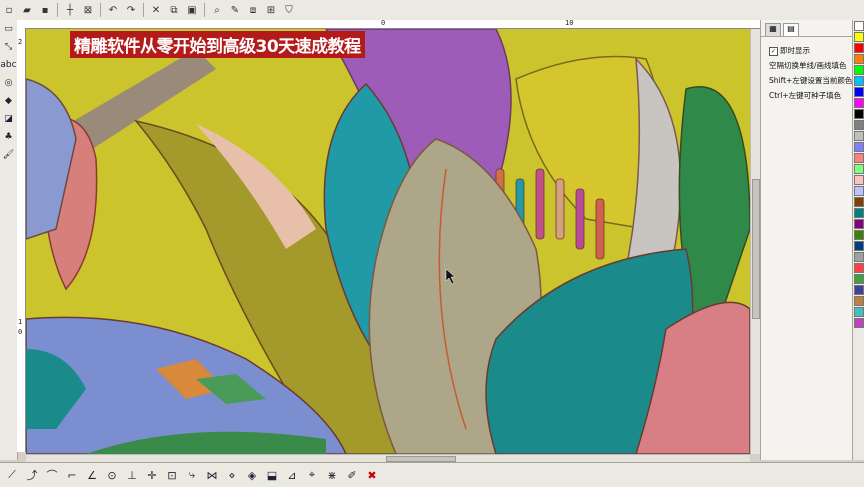 This screenshot has height=487, width=864. Describe the element at coordinates (21, 240) in the screenshot. I see `ruler-left: 2 1 0` at that location.